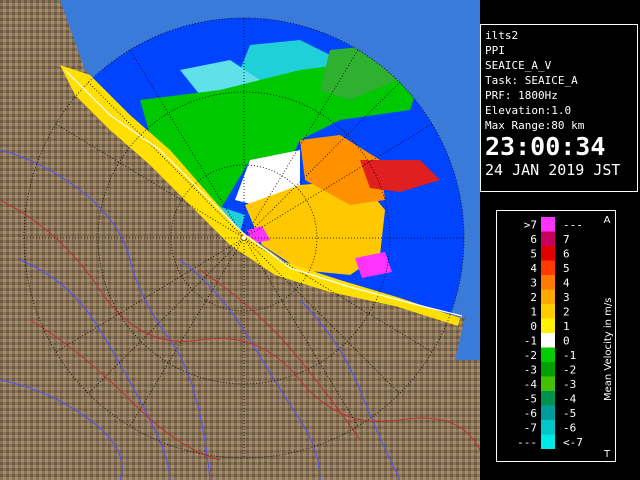  What do you see at coordinates (553, 170) in the screenshot?
I see `scan-date: 24 JAN 2019 JST` at bounding box center [553, 170].